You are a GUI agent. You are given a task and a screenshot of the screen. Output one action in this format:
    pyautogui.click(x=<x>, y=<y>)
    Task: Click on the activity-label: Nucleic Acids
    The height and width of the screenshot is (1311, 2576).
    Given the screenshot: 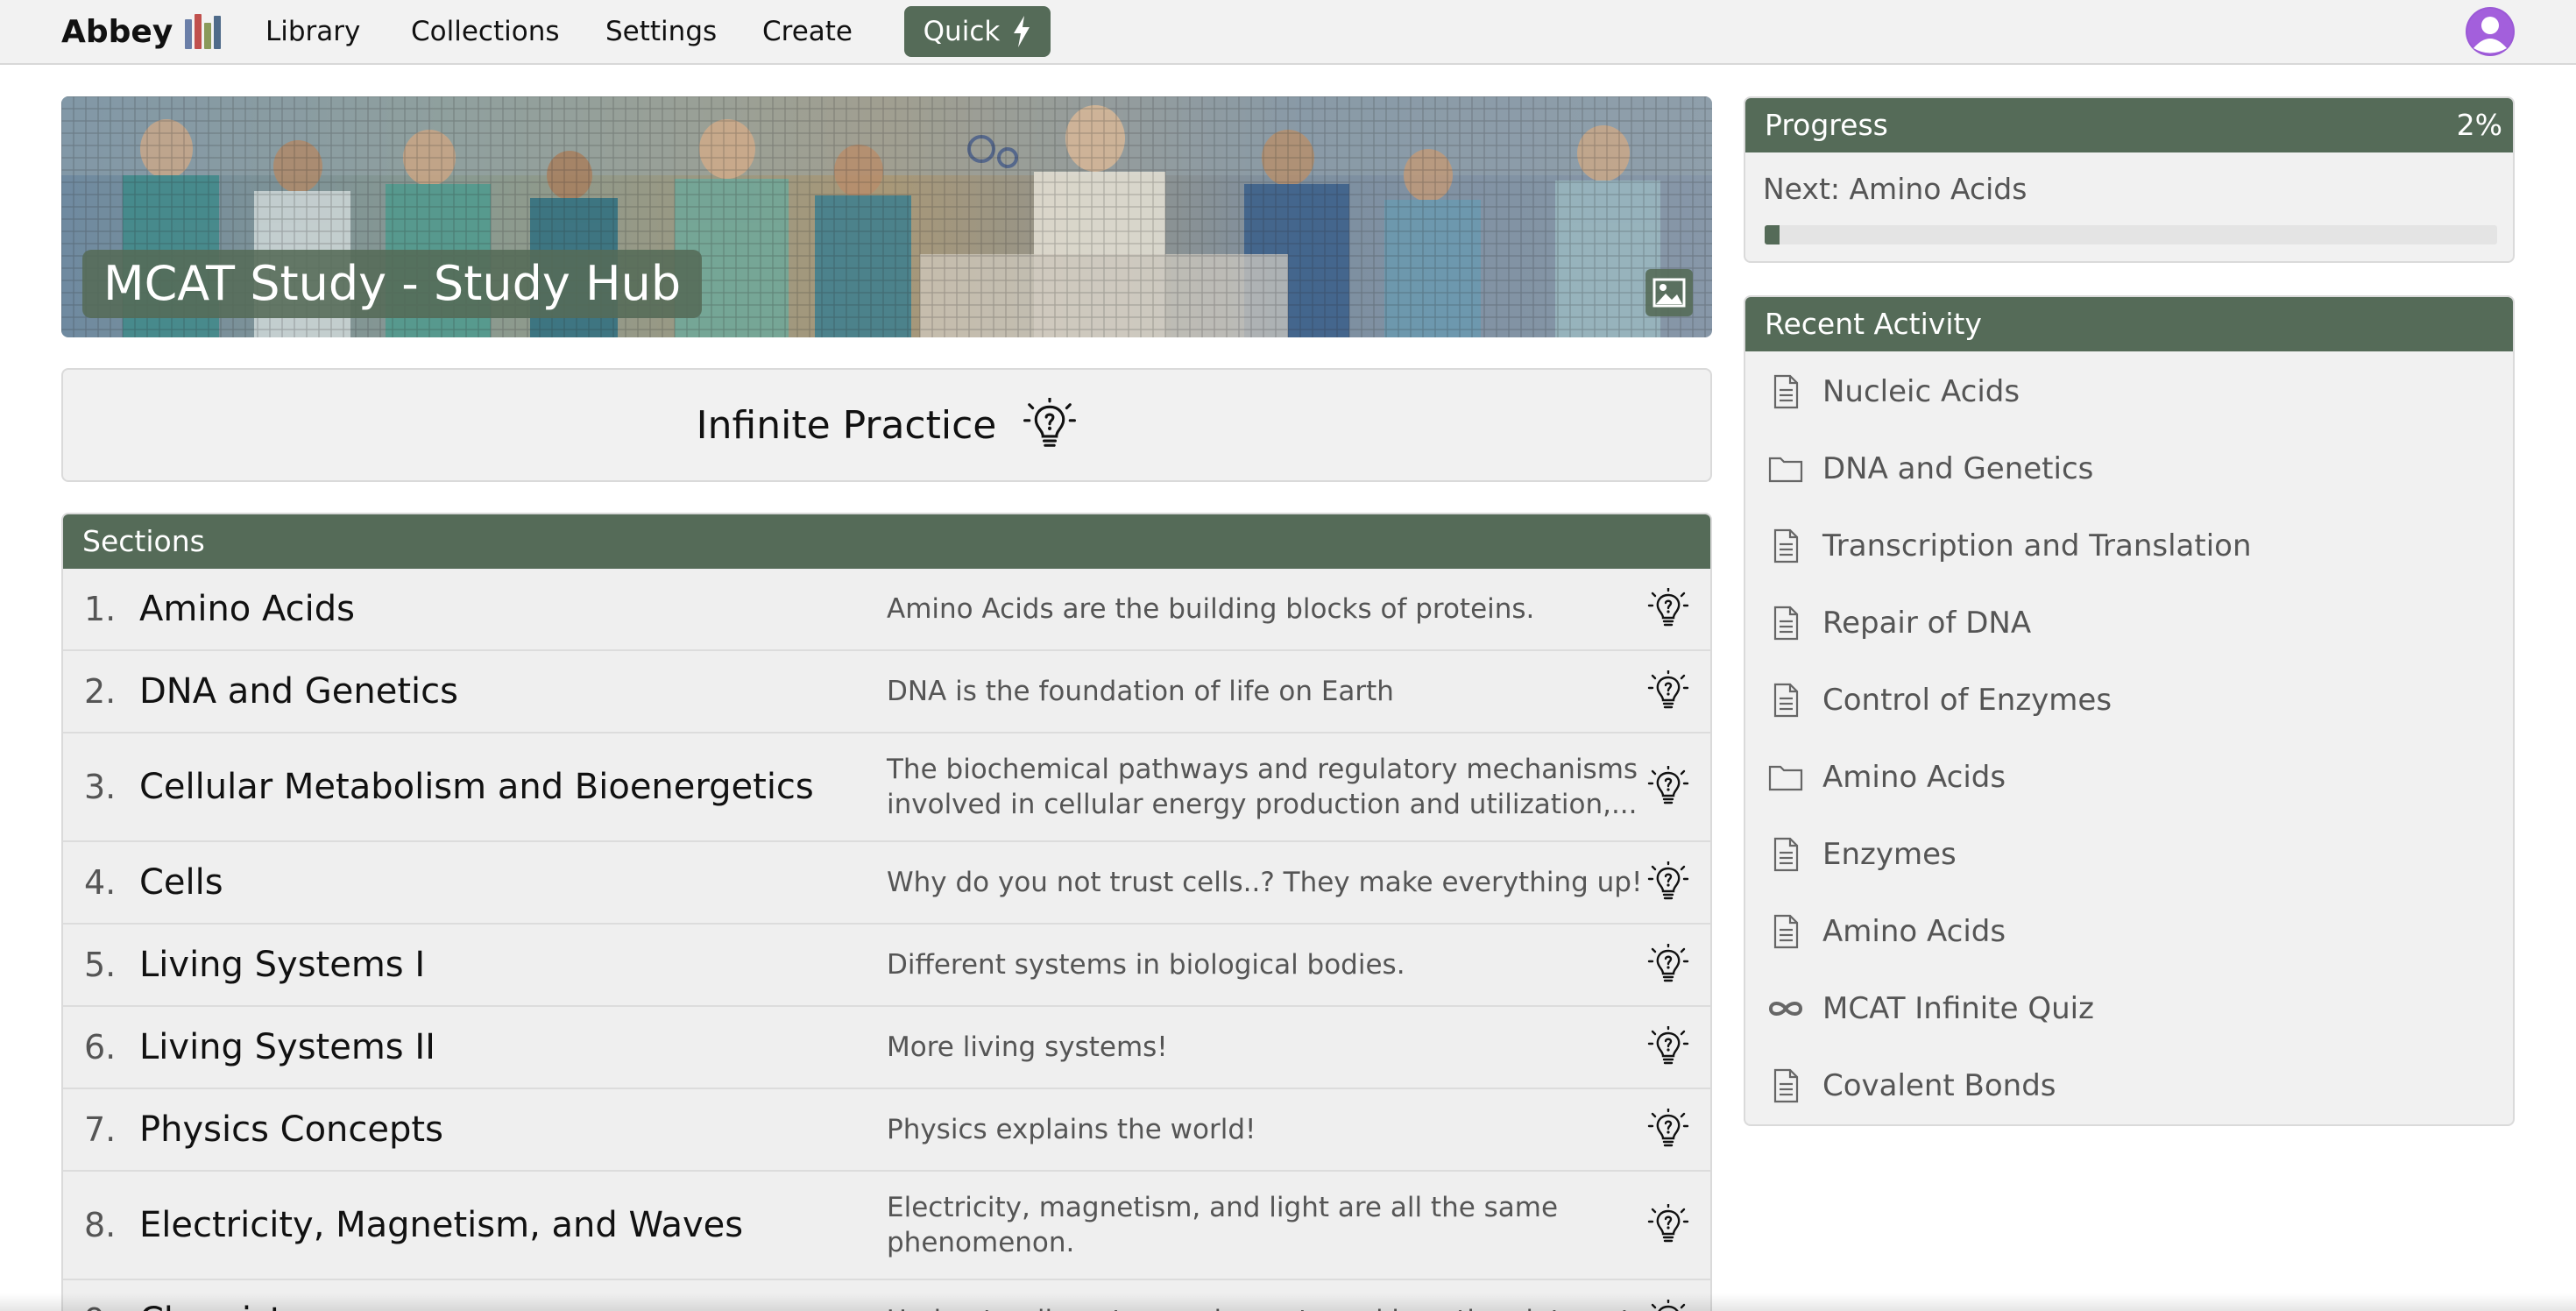 What is the action you would take?
    pyautogui.click(x=1921, y=392)
    